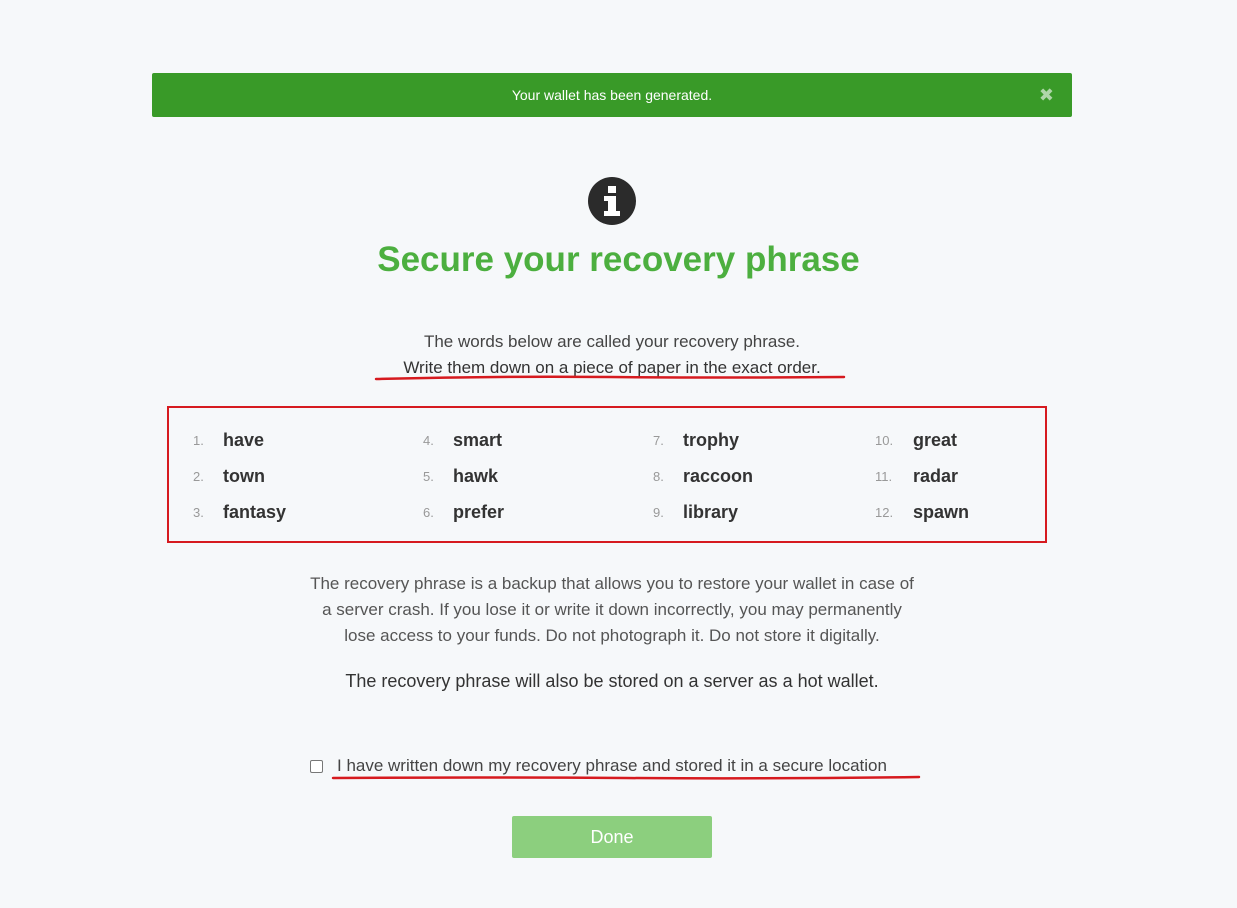 This screenshot has width=1237, height=908. What do you see at coordinates (936, 475) in the screenshot?
I see `word-text: radar` at bounding box center [936, 475].